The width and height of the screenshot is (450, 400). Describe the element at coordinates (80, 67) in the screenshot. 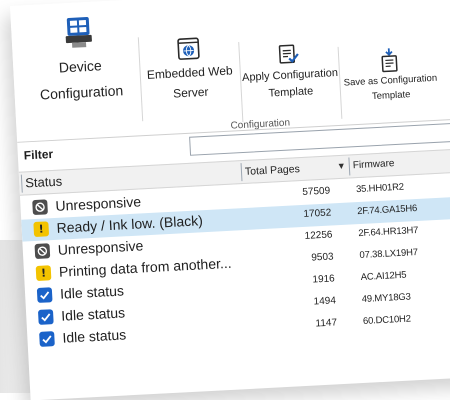

I see `device-configuration-label-1: Device` at that location.